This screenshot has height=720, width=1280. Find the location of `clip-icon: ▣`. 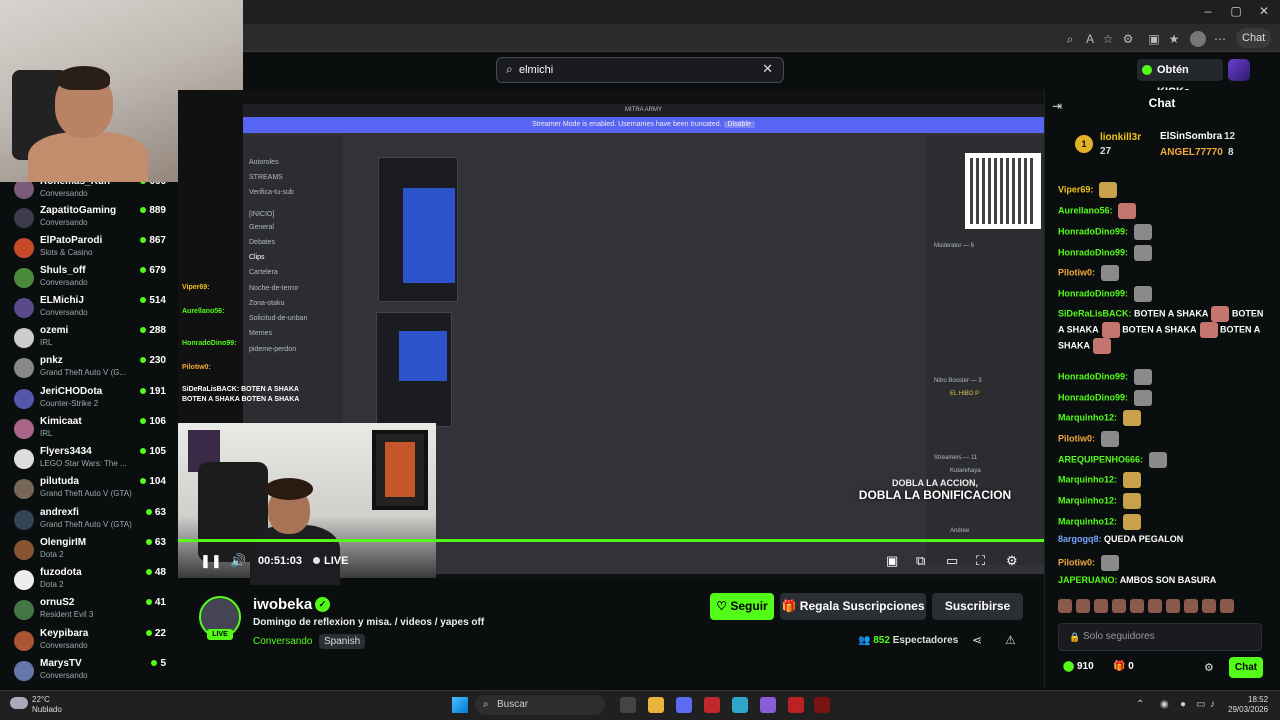

clip-icon: ▣ is located at coordinates (892, 561).